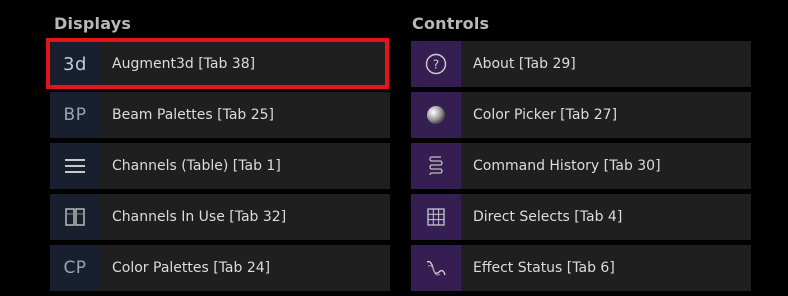 This screenshot has width=788, height=296. I want to click on effect-wave-icon, so click(436, 268).